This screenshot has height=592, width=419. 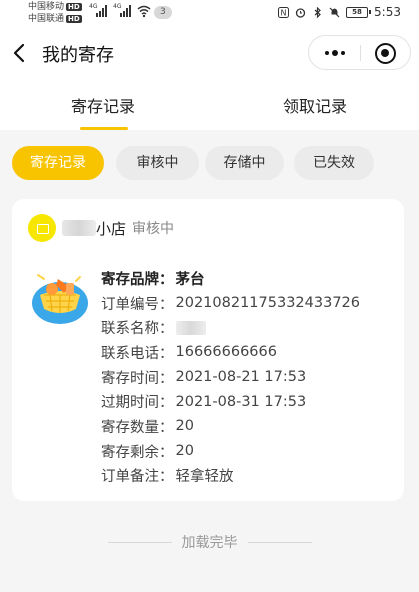 What do you see at coordinates (315, 105) in the screenshot?
I see `tab-pickup-records: 领取记录` at bounding box center [315, 105].